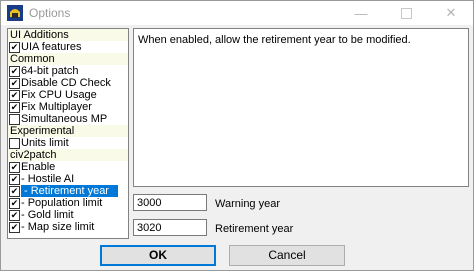 This screenshot has height=271, width=474. I want to click on option-label: 64-bit patch, so click(50, 71).